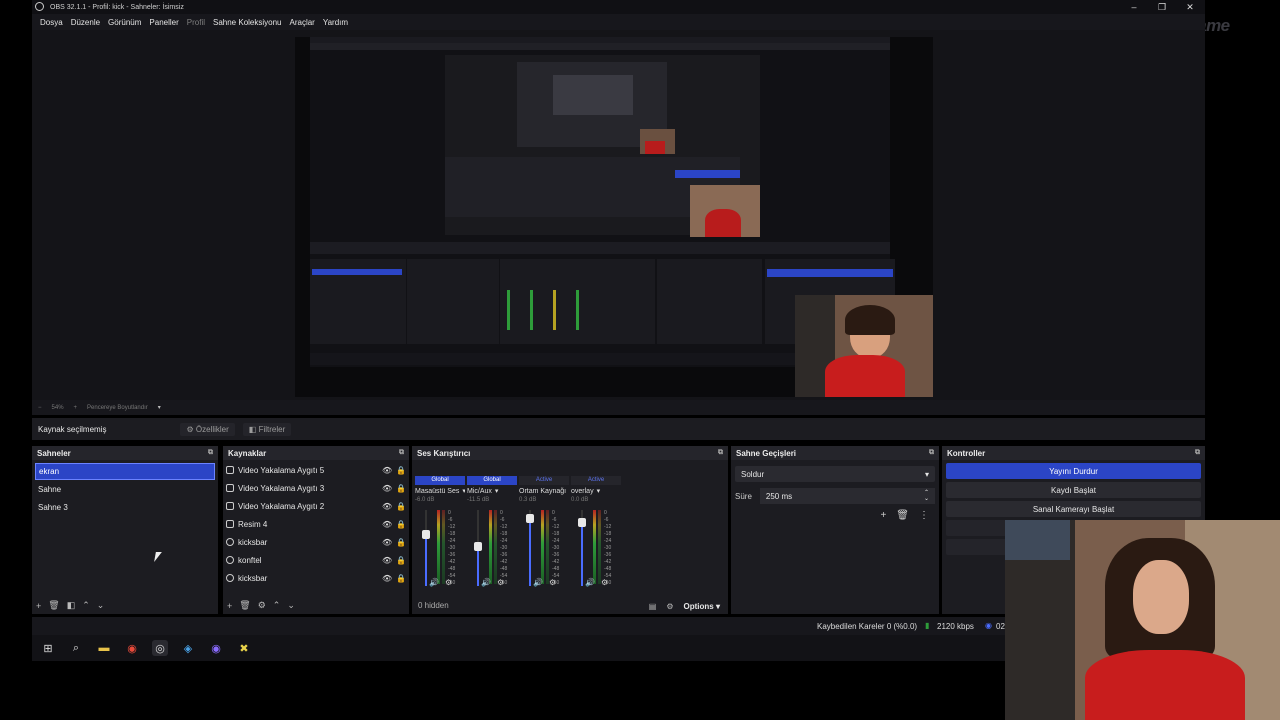  Describe the element at coordinates (125, 489) in the screenshot. I see `scene-item: Sahne` at that location.